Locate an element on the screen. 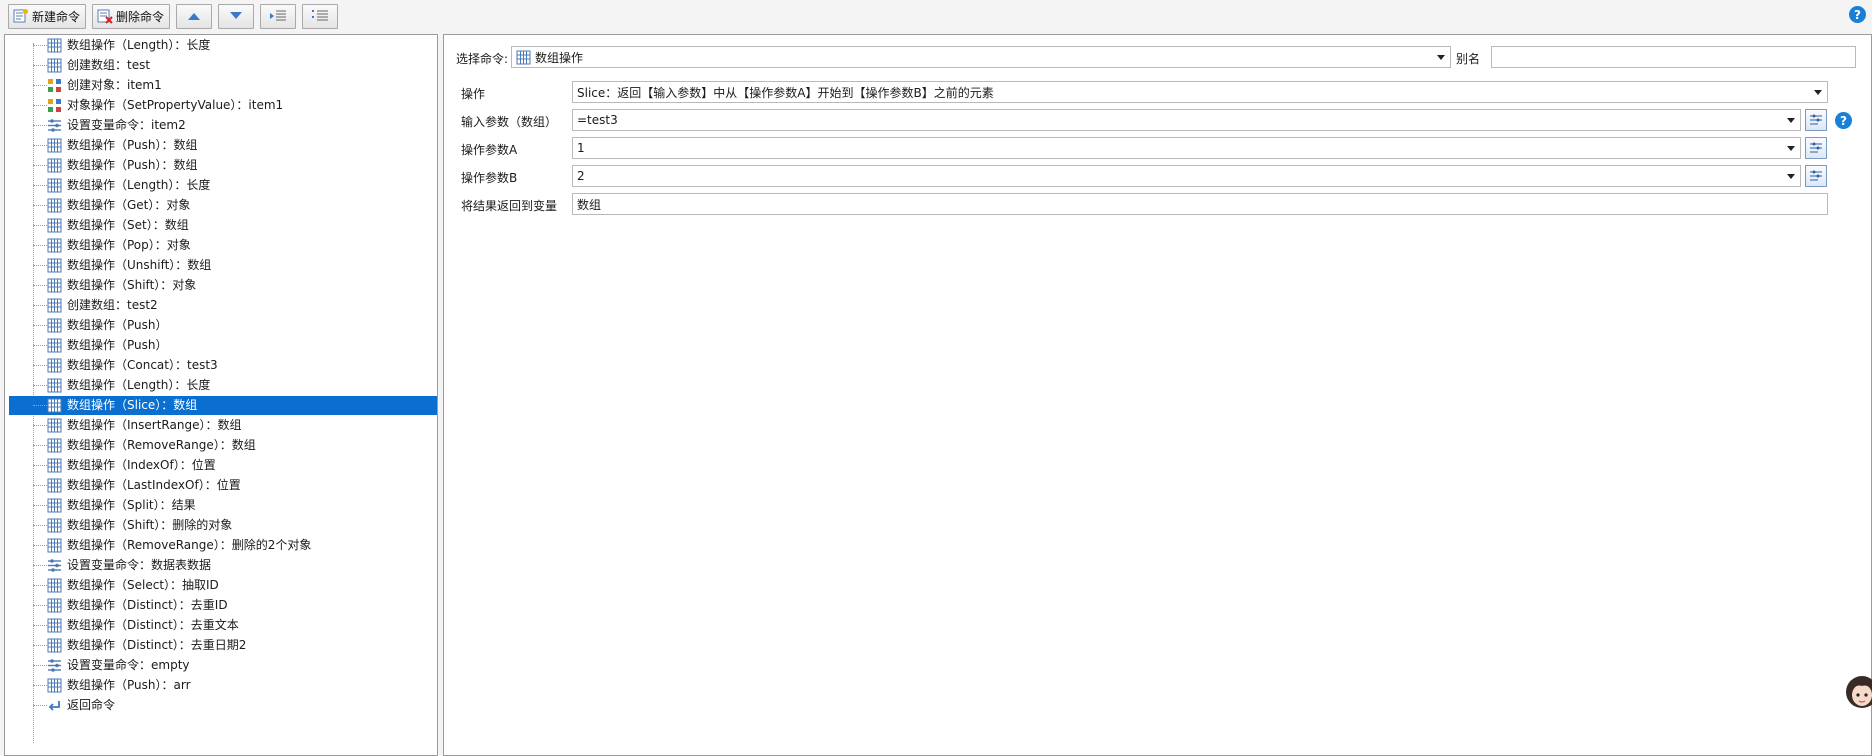 This screenshot has height=756, width=1872. tree-item: 数组操作（Set）：数组 is located at coordinates (223, 225).